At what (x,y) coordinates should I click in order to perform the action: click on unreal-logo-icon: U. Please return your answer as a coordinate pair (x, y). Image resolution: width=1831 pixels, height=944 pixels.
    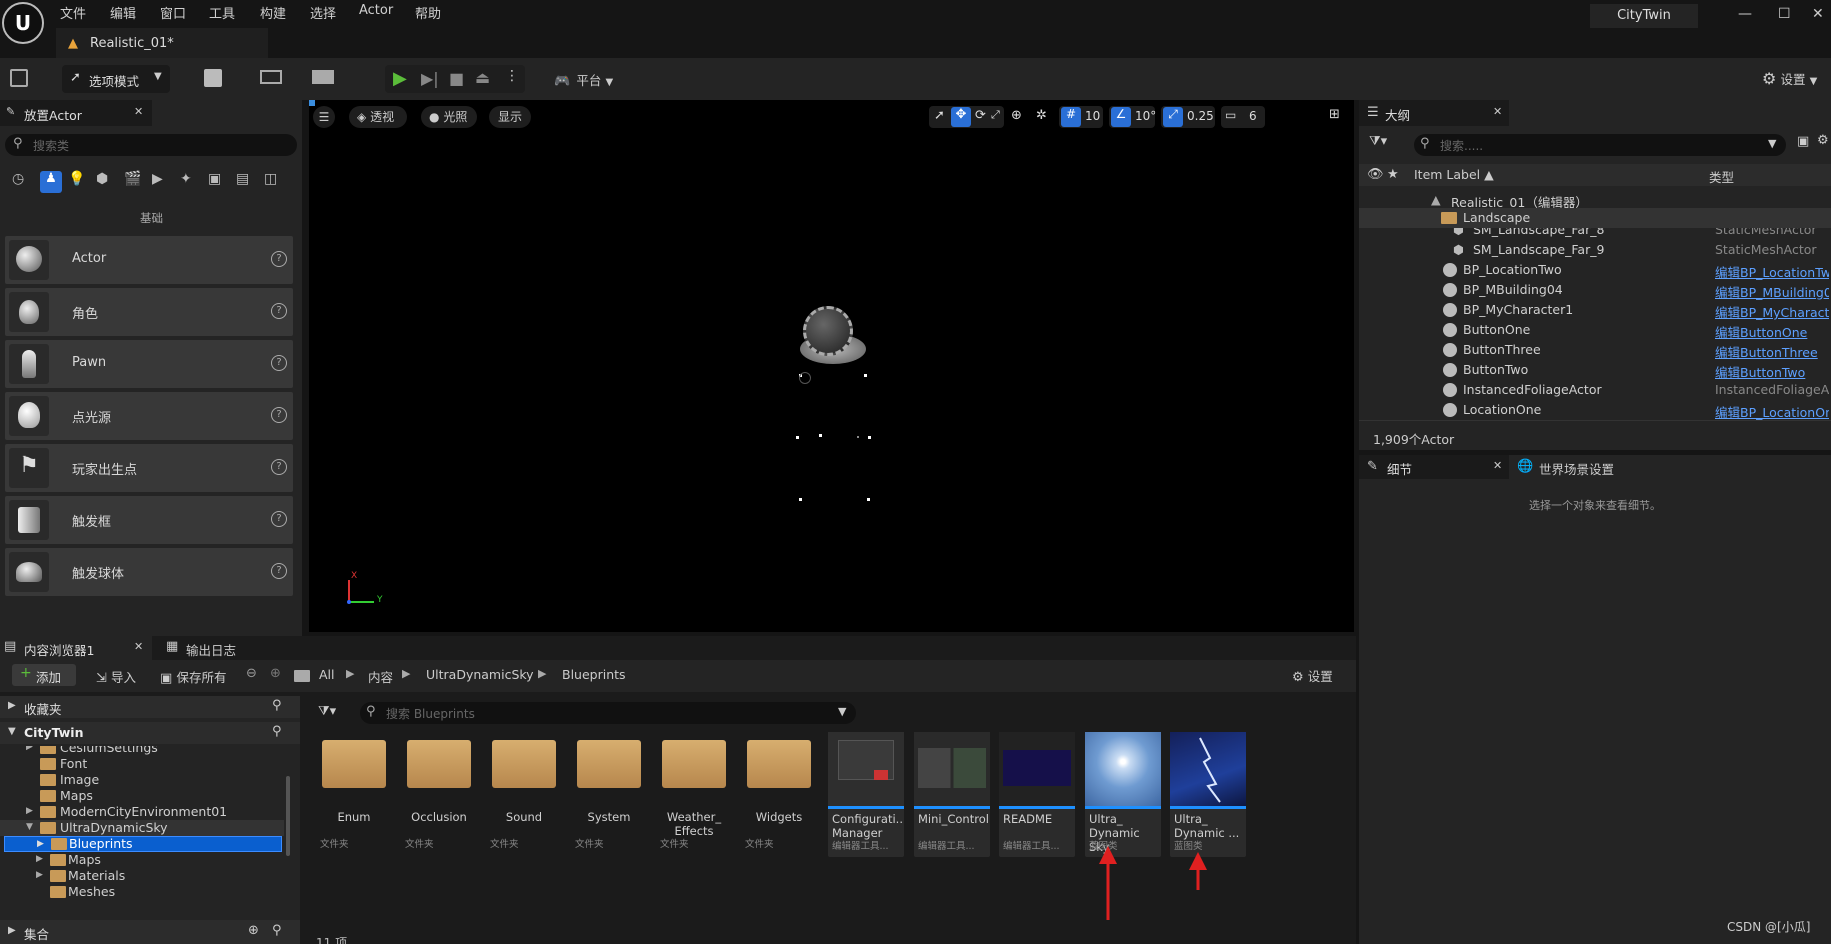
    Looking at the image, I should click on (23, 23).